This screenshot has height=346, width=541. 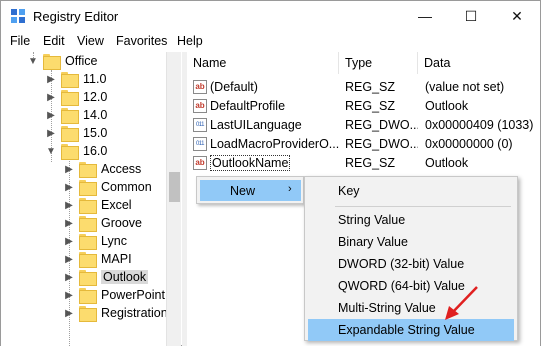 What do you see at coordinates (200, 105) in the screenshot?
I see `string-value-icon: ab` at bounding box center [200, 105].